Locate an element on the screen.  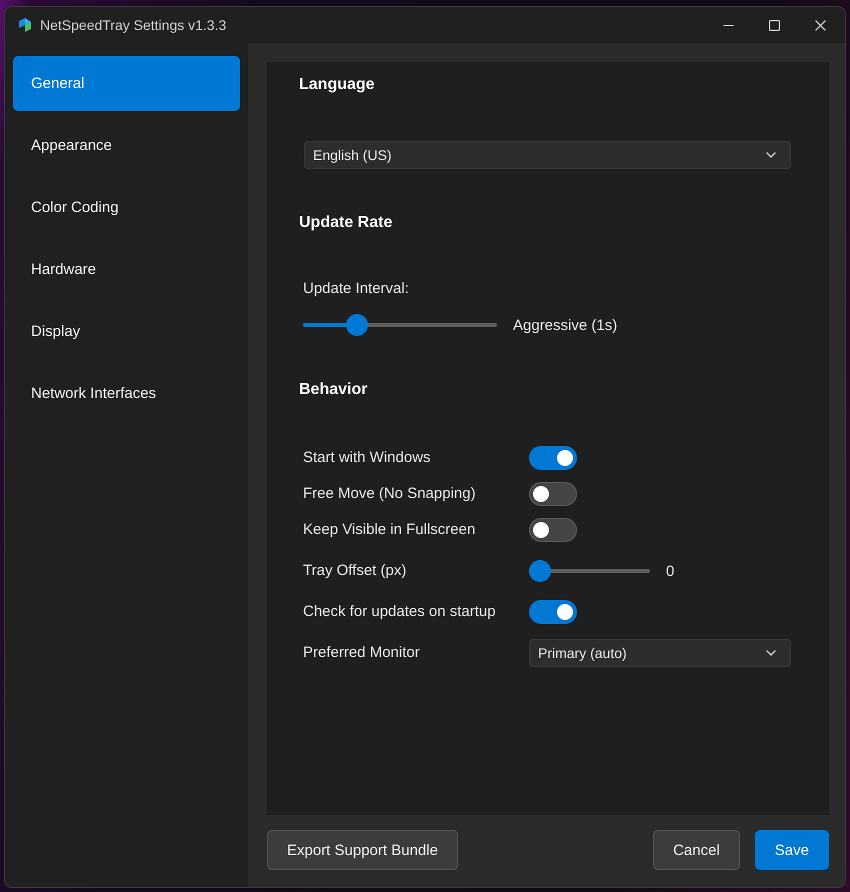
sidebar-item: Network Interfaces is located at coordinates (126, 393).